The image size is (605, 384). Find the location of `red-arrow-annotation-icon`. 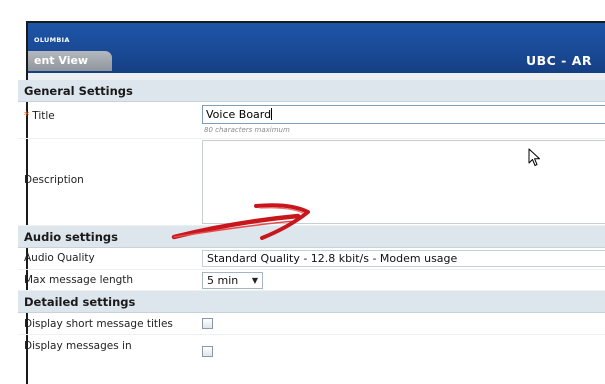

red-arrow-annotation-icon is located at coordinates (240, 221).